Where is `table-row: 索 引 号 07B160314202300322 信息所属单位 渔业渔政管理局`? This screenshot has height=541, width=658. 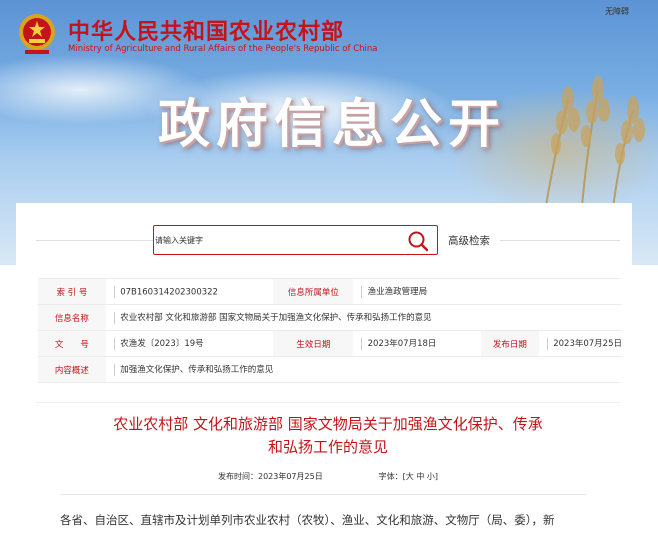
table-row: 索 引 号 07B160314202300322 信息所属单位 渔业渔政管理局 is located at coordinates (330, 291).